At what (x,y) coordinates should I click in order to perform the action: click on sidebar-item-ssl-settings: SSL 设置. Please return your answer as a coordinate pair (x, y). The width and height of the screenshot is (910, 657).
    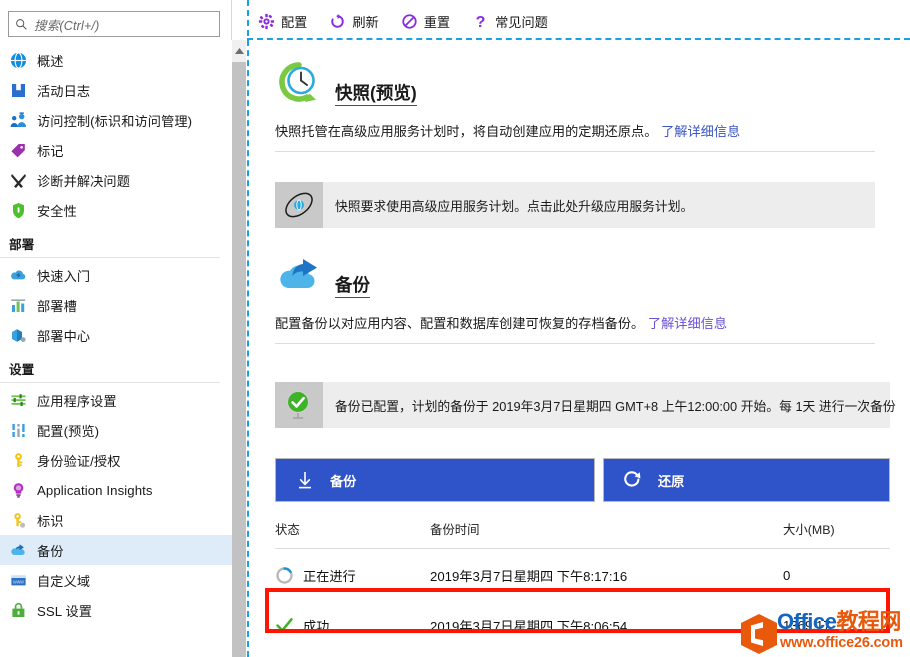
    Looking at the image, I should click on (116, 610).